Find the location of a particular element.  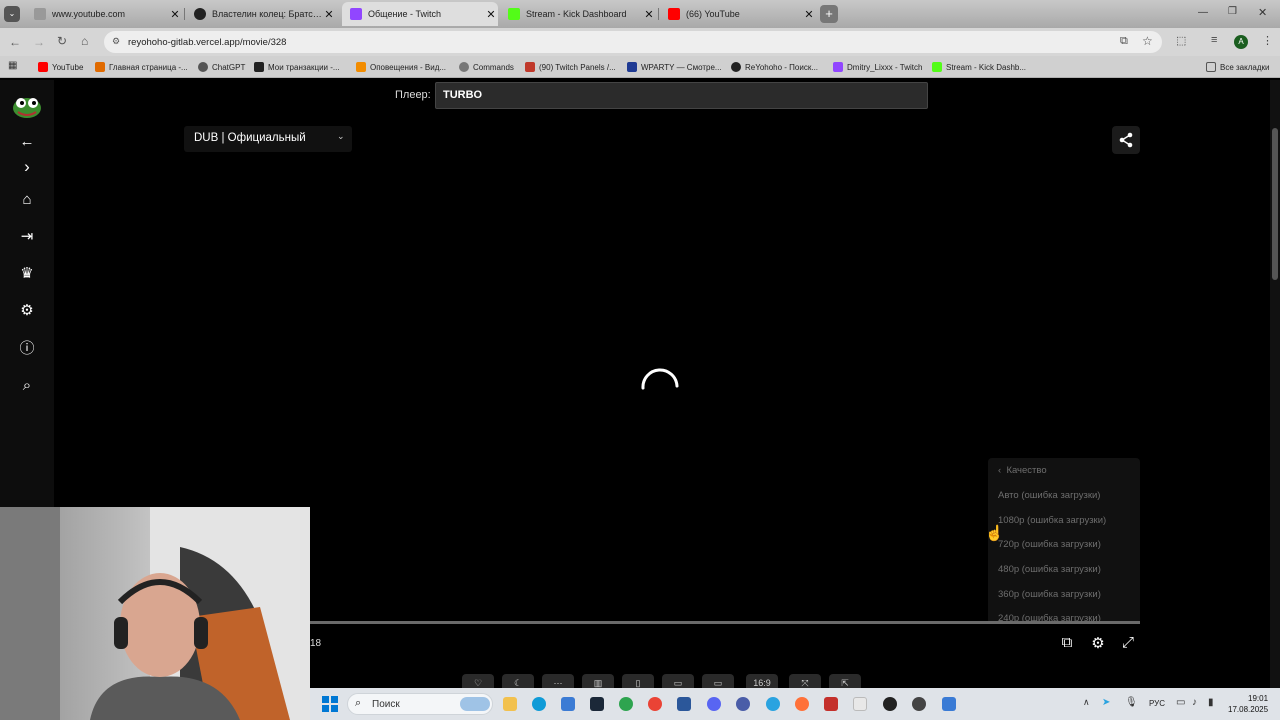

reload-icon: ↻ is located at coordinates (62, 41).